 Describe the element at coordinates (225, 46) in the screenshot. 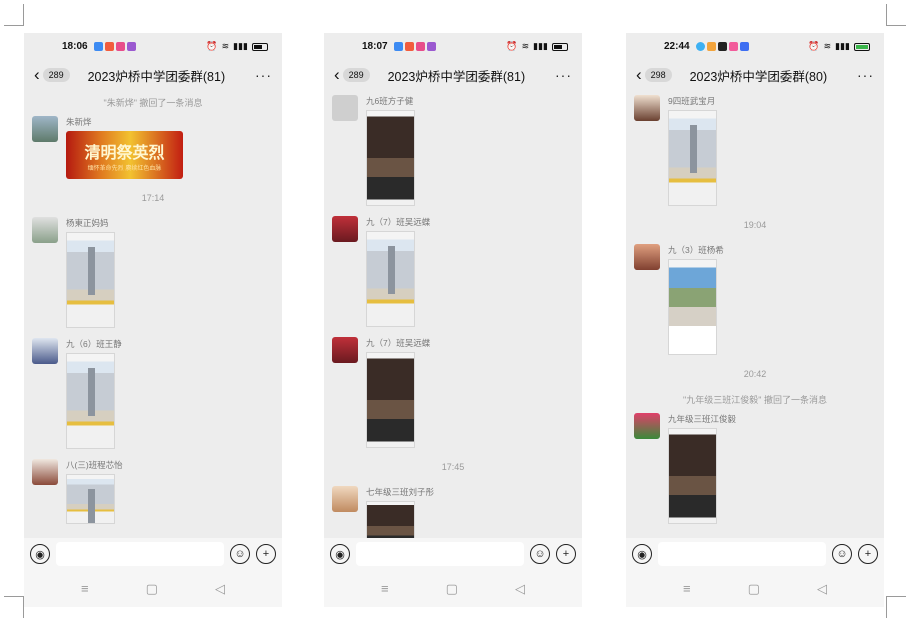

I see `wifi-icon: ≋` at that location.